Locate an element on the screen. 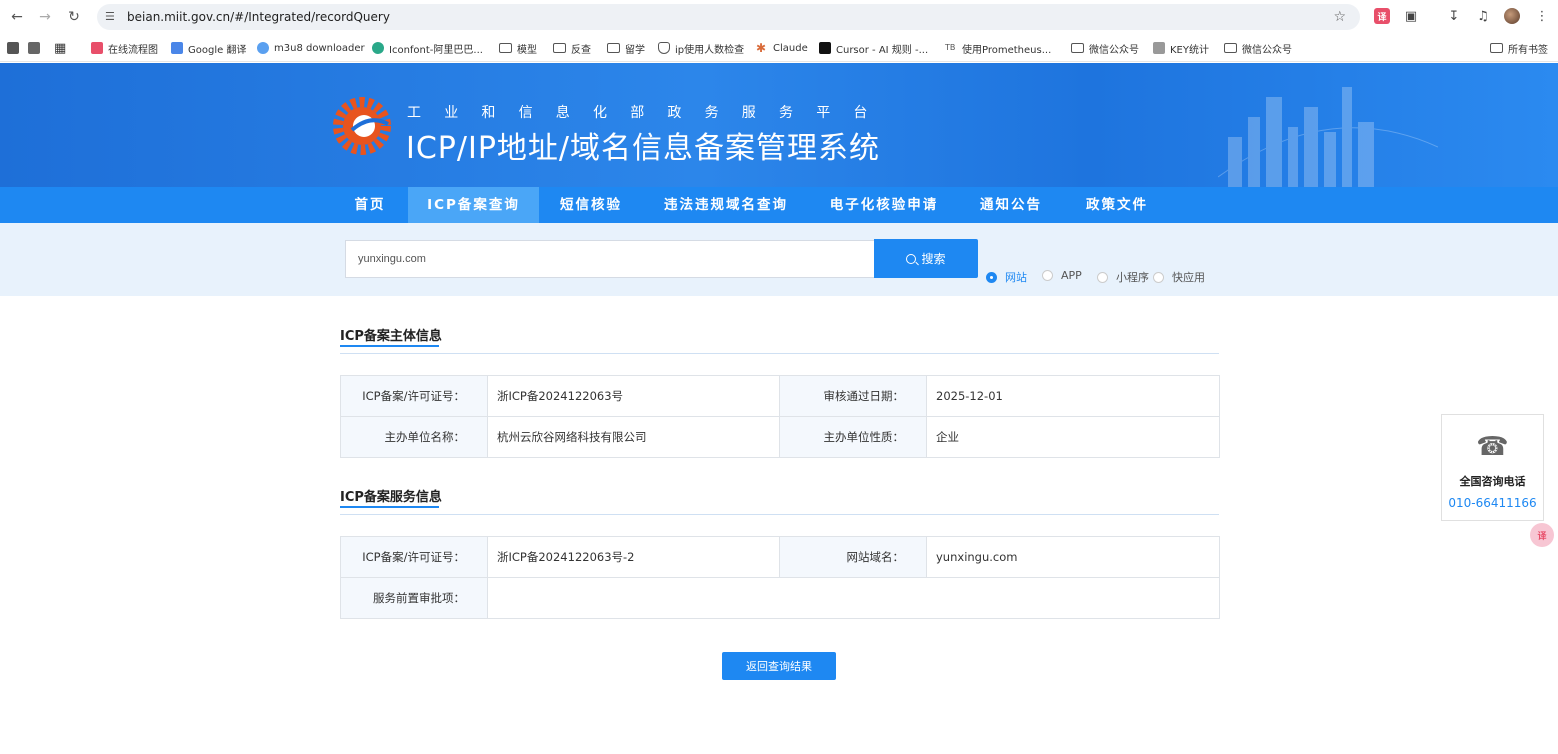  download-icon: ↧ is located at coordinates (1454, 16).